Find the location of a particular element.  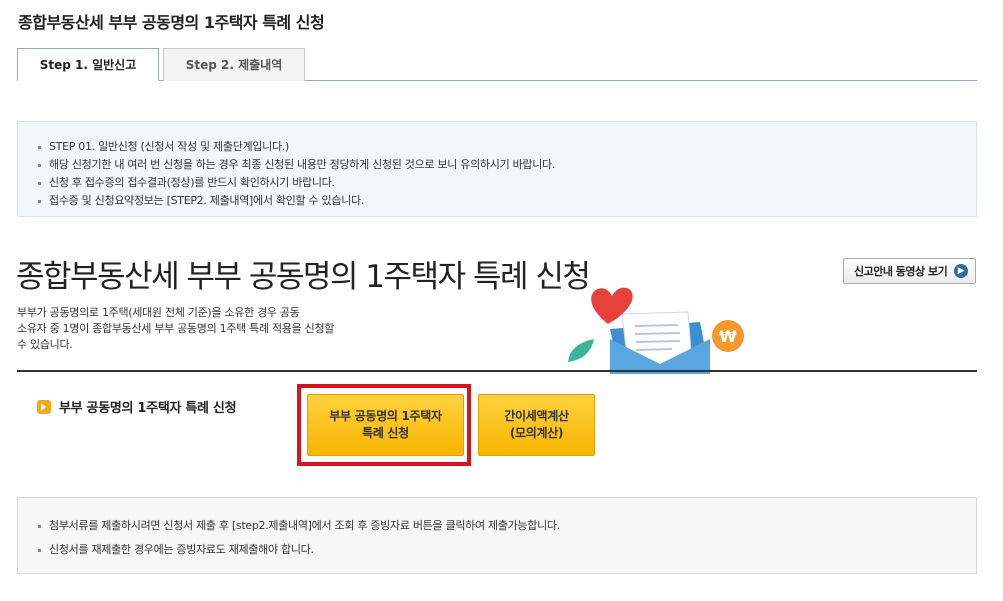

arrow-right-icon: ▶ is located at coordinates (961, 271).